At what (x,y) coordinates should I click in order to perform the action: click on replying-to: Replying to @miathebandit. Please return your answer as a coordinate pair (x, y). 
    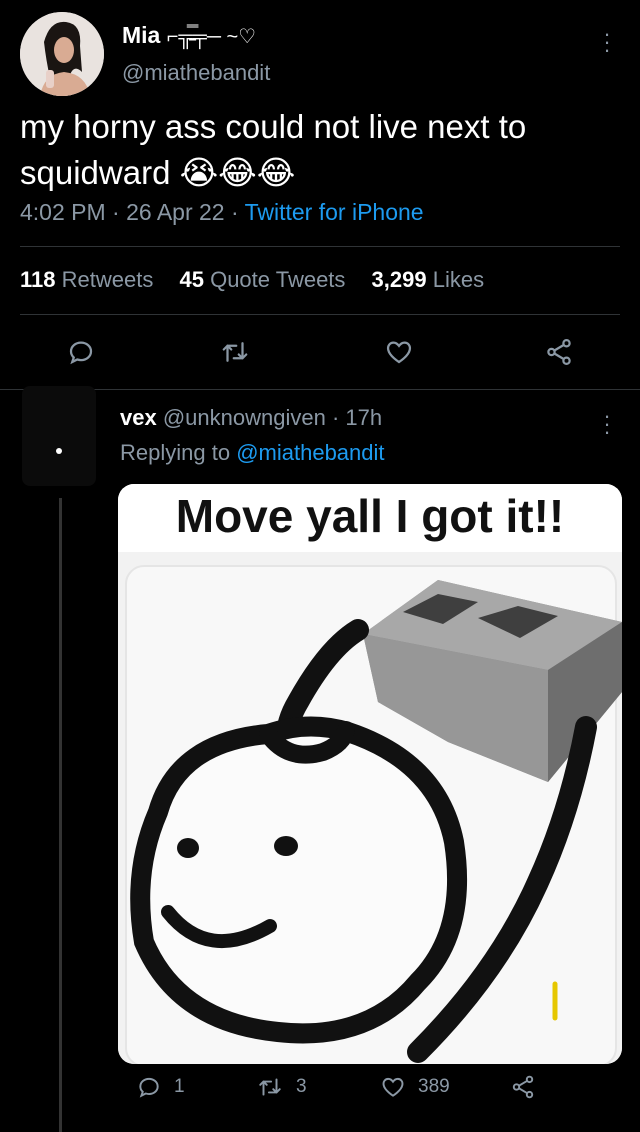
    Looking at the image, I should click on (252, 452).